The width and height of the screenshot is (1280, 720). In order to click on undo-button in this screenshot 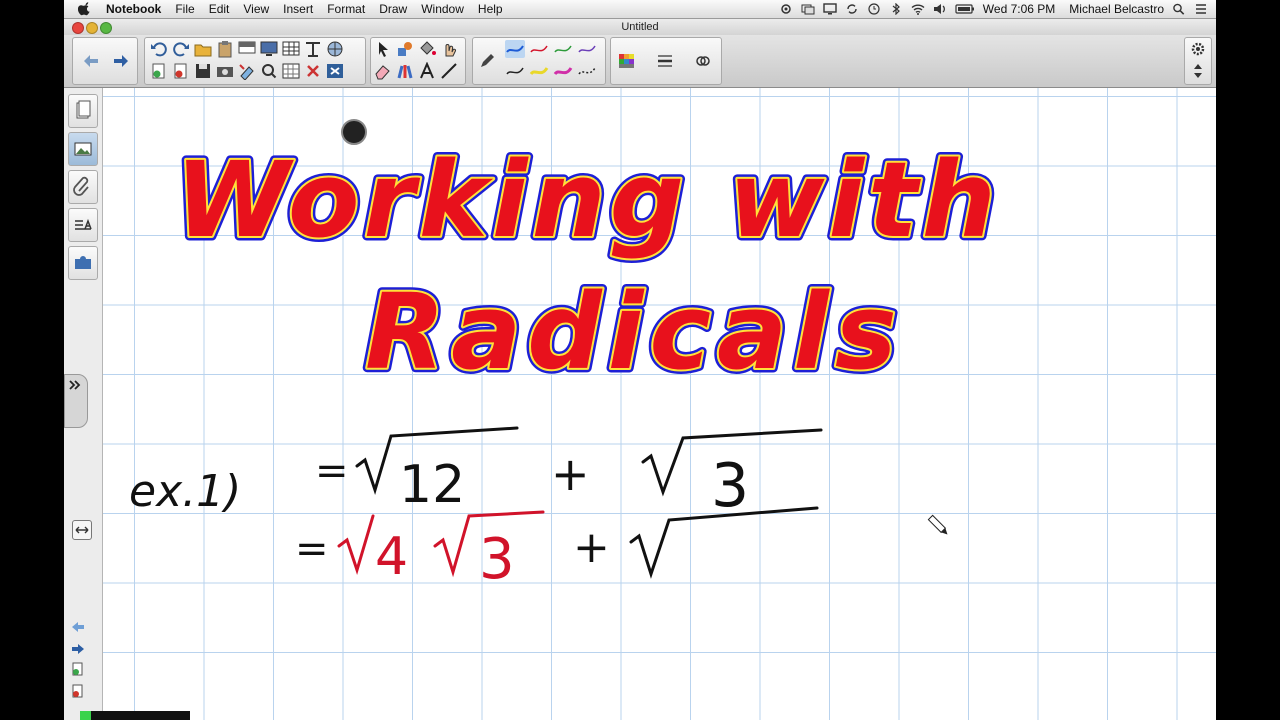, I will do `click(159, 49)`.